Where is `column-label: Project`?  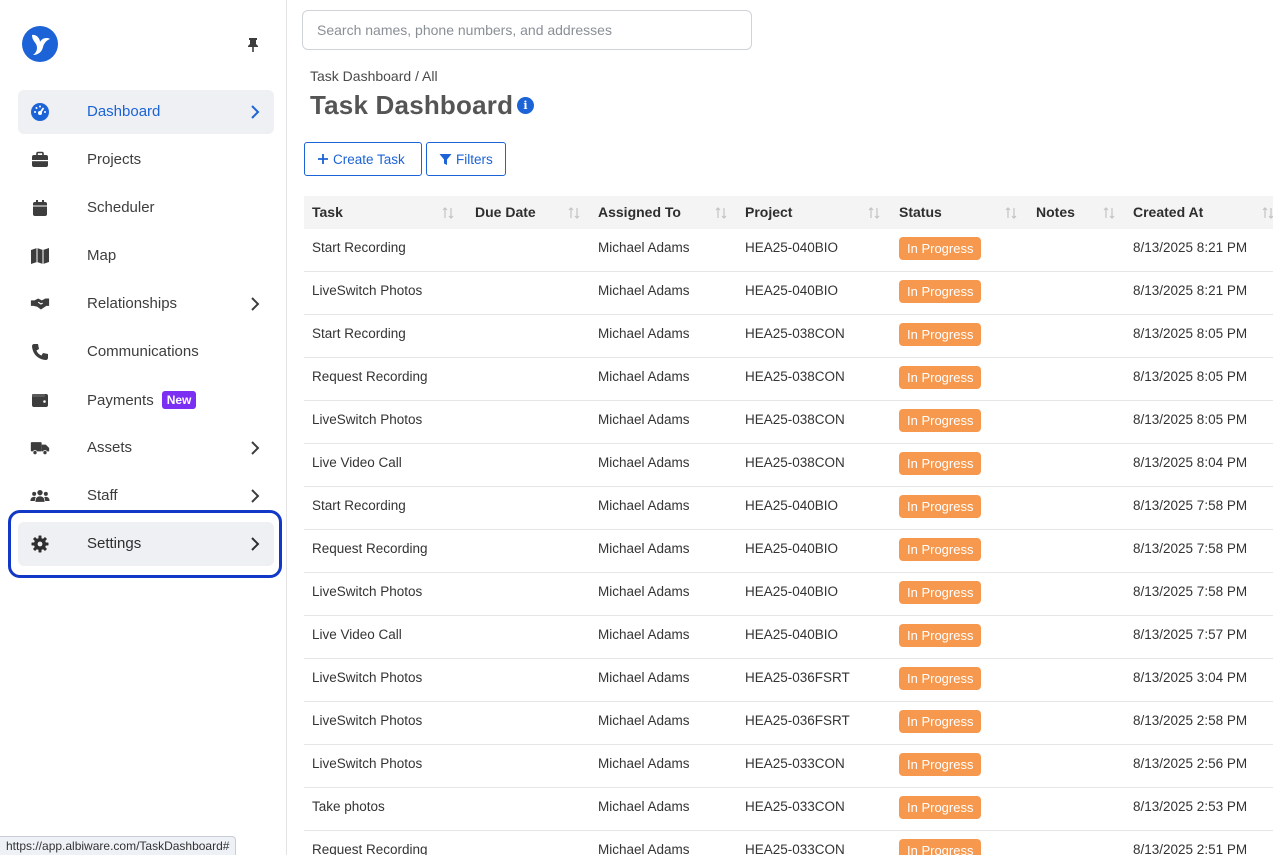 column-label: Project is located at coordinates (769, 212).